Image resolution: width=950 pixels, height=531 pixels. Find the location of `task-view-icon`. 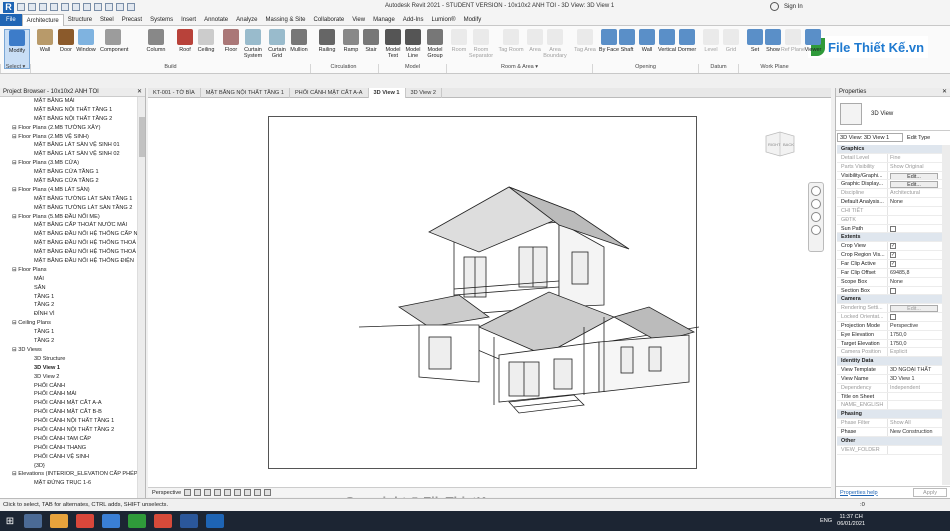

task-view-icon is located at coordinates (33, 521).